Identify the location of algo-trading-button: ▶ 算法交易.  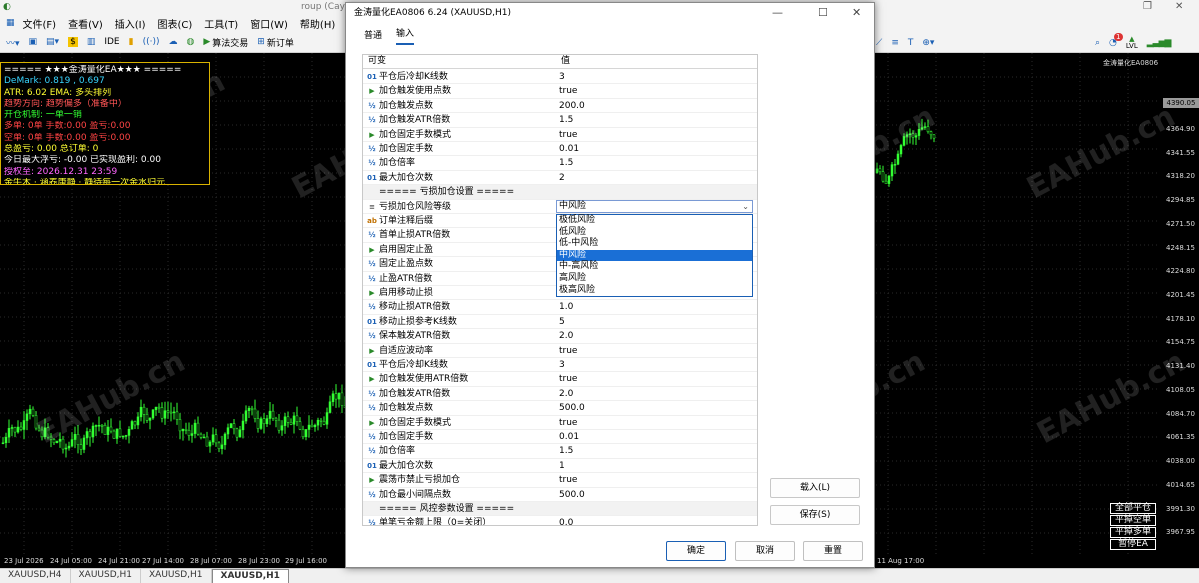
(225, 42).